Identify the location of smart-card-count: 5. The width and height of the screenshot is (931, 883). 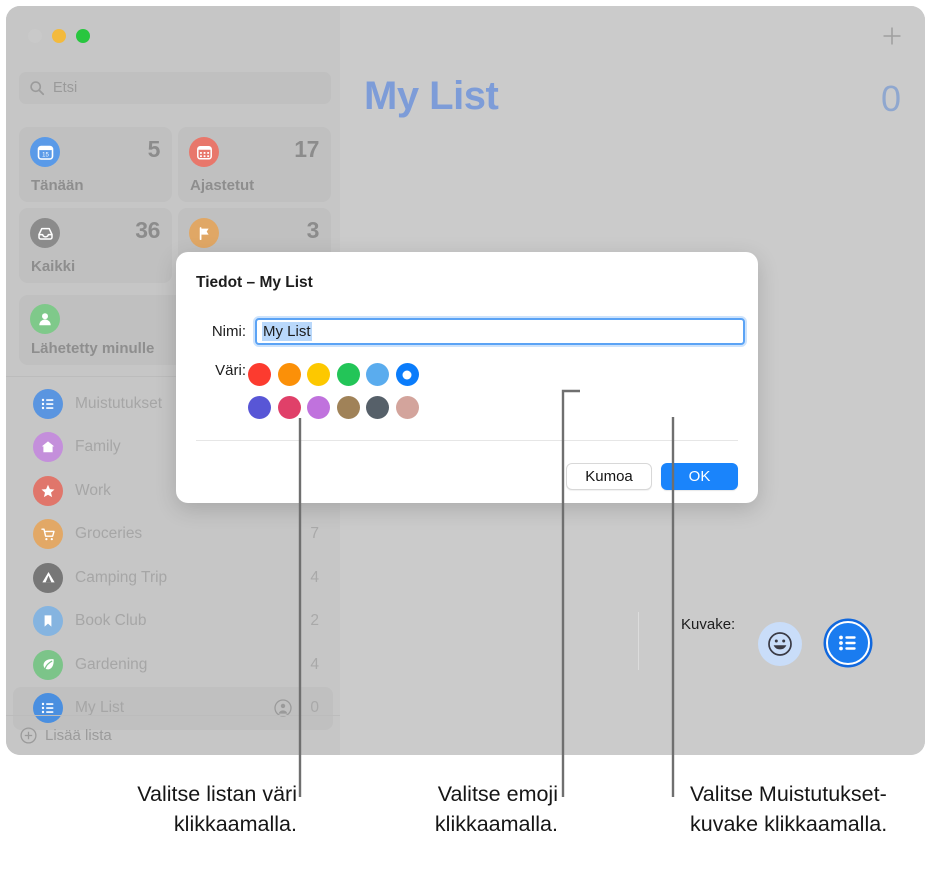
(154, 149).